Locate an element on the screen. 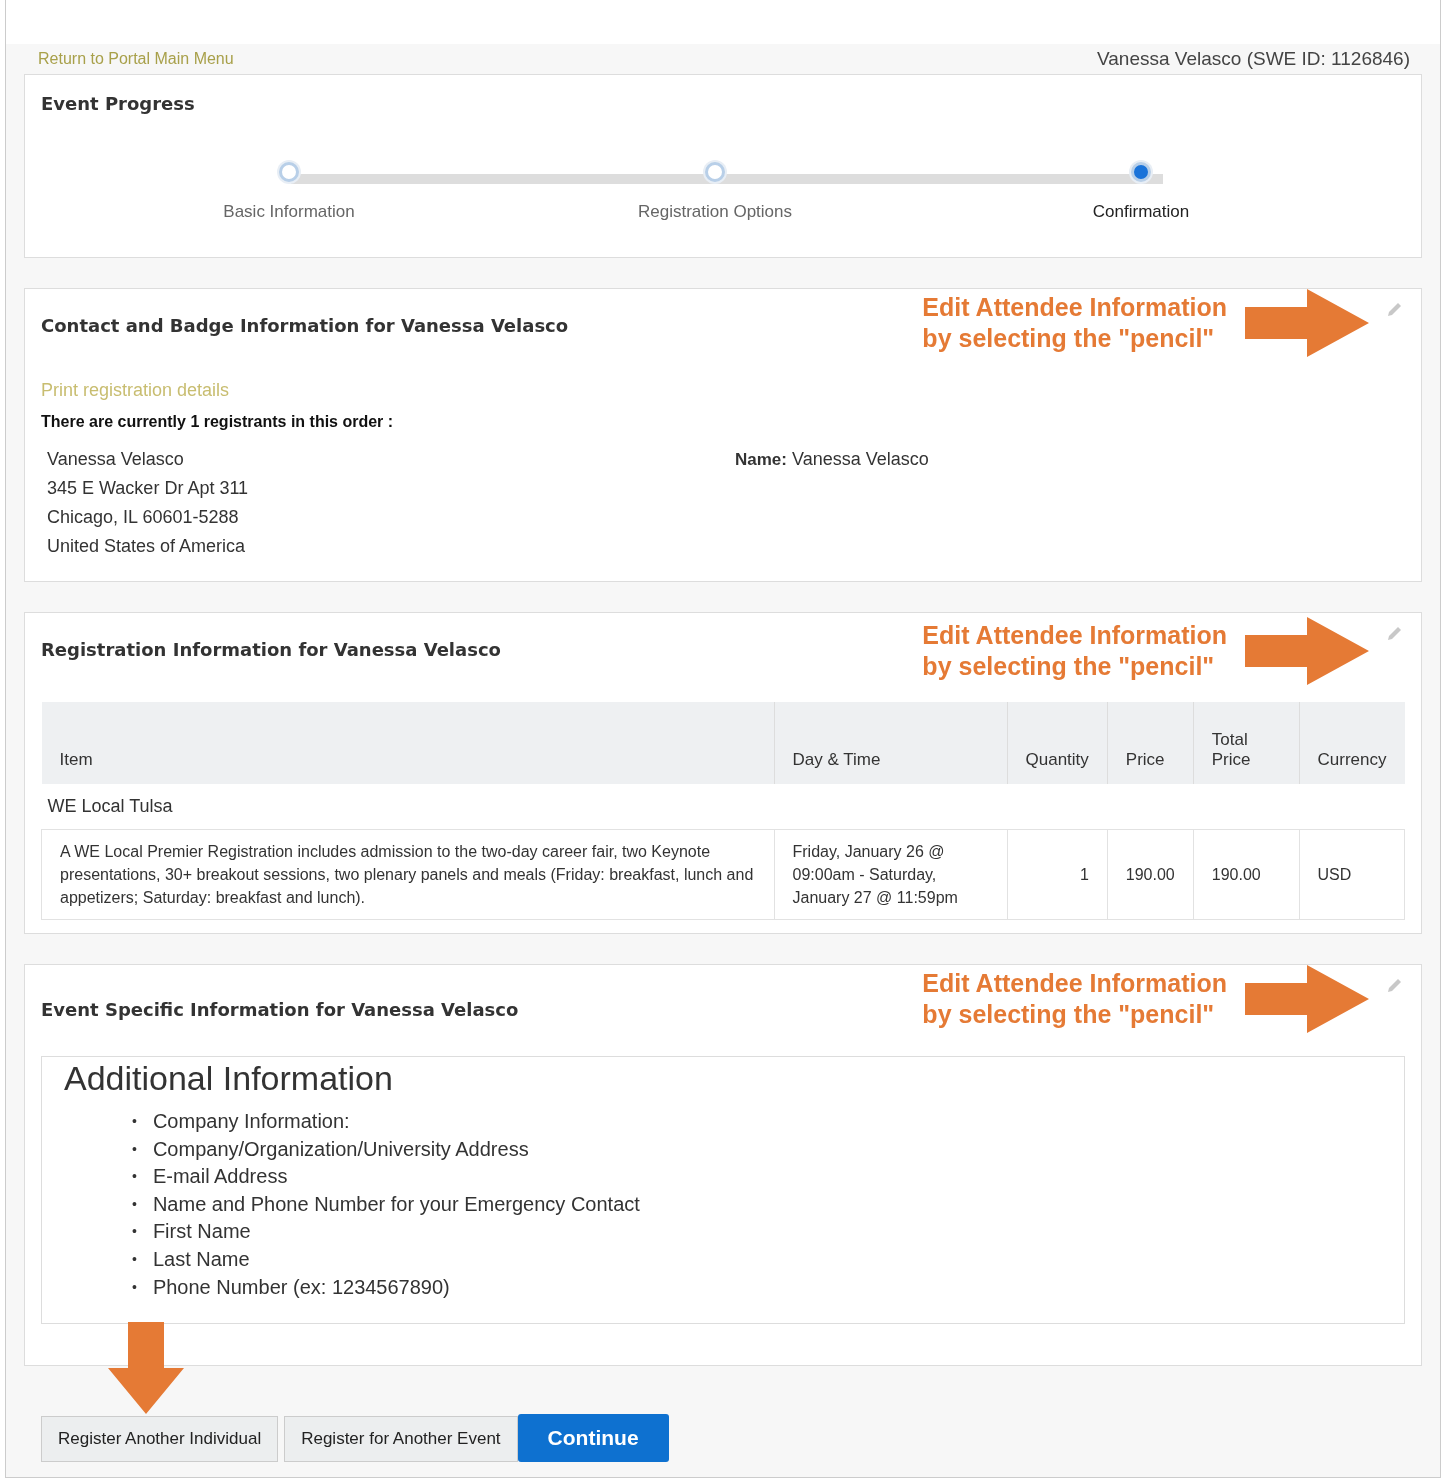 This screenshot has width=1448, height=1484. list-item: Company Information: is located at coordinates (251, 1121).